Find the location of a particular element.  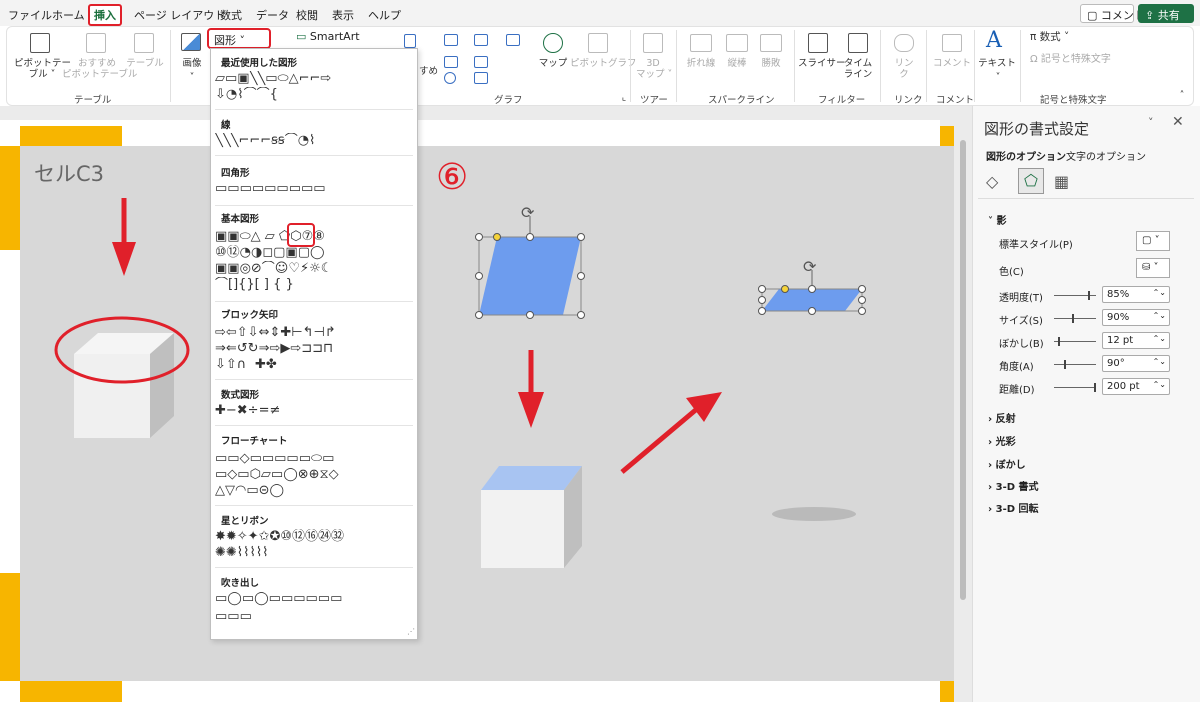

angle-slider is located at coordinates (1075, 364).